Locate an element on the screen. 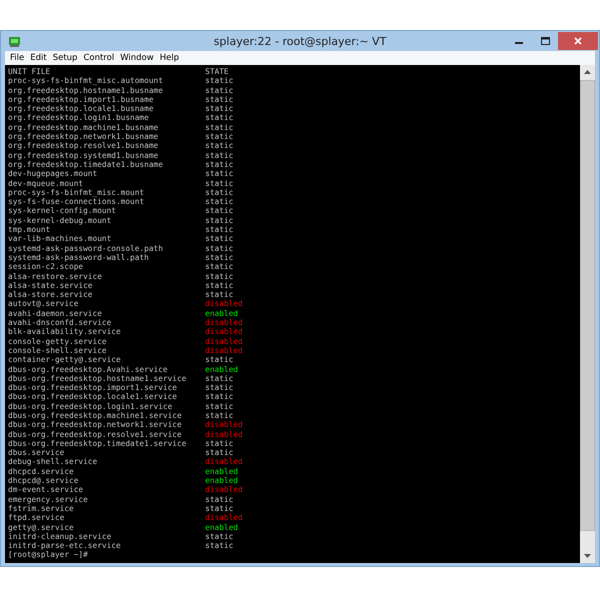 This screenshot has height=600, width=600. menu-item: Control is located at coordinates (98, 58).